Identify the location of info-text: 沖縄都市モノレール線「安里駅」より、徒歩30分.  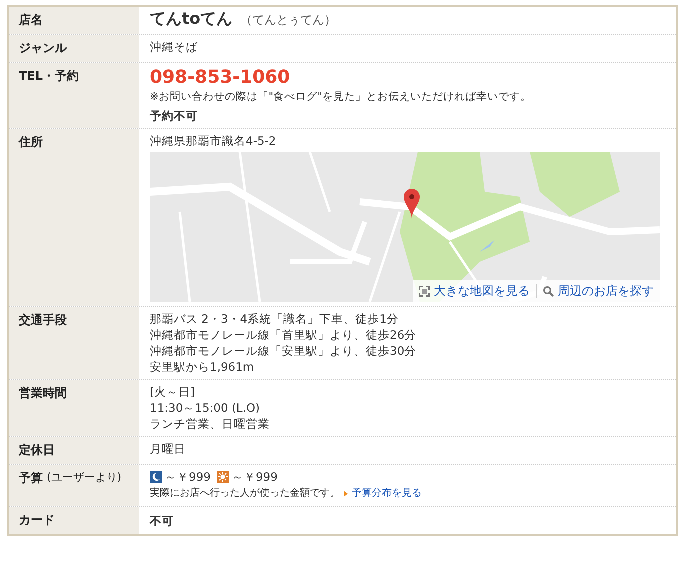
(284, 351).